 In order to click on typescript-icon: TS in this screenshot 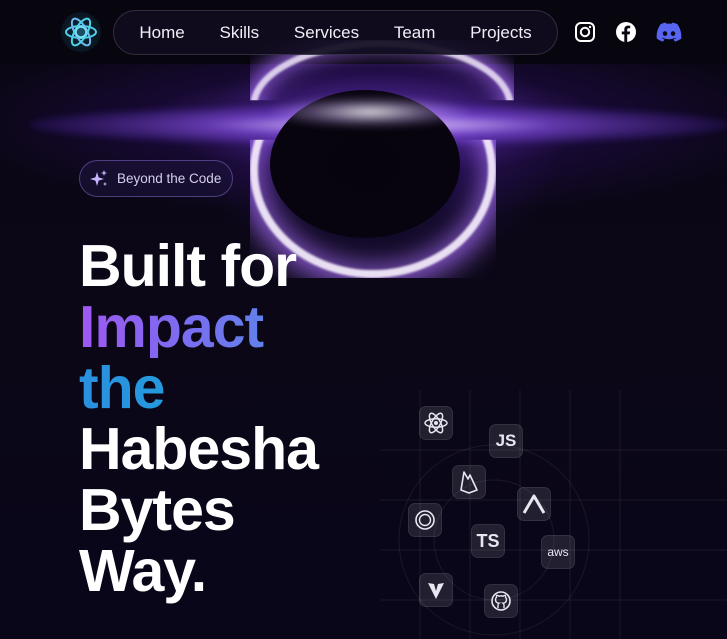, I will do `click(488, 541)`.